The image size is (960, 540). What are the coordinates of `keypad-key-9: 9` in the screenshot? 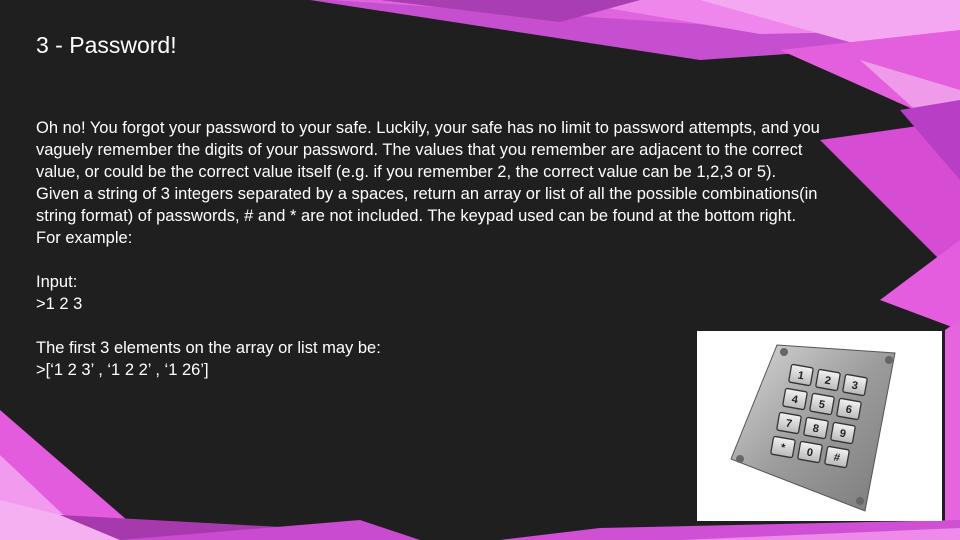 It's located at (843, 433).